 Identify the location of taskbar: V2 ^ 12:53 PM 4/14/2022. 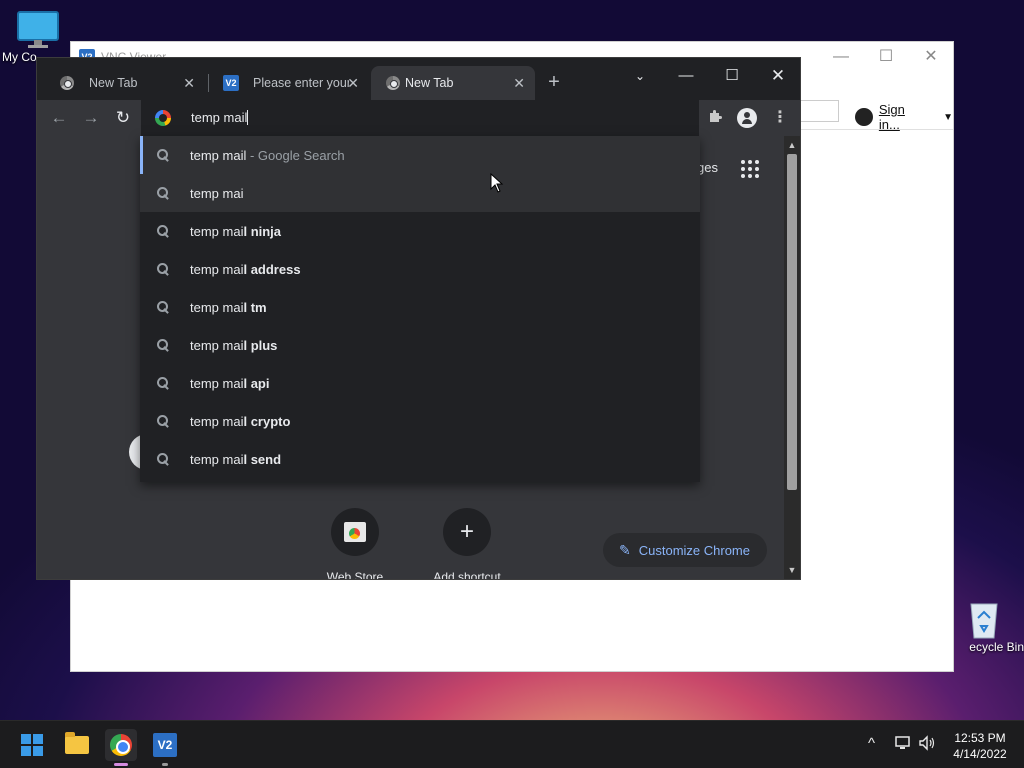
(512, 744).